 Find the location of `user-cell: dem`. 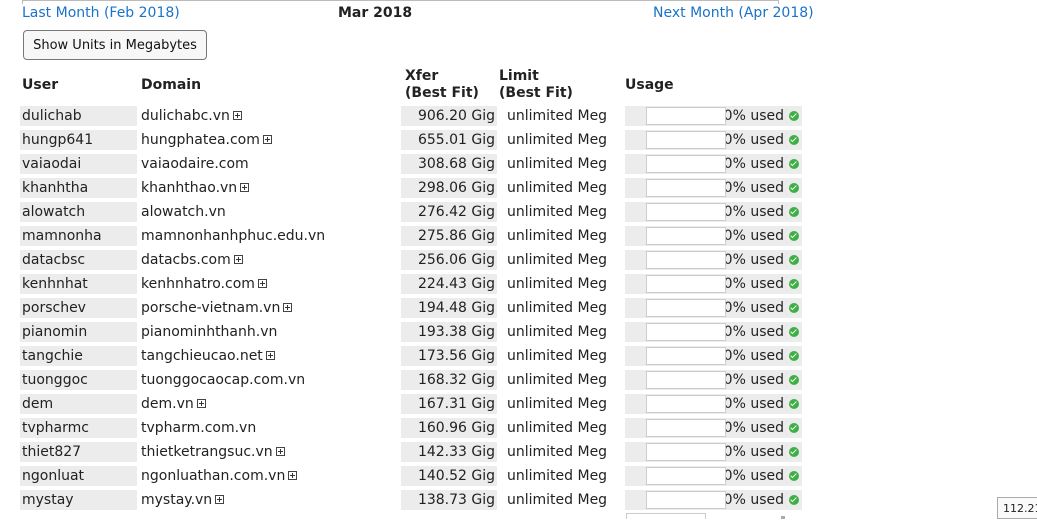

user-cell: dem is located at coordinates (78, 404).